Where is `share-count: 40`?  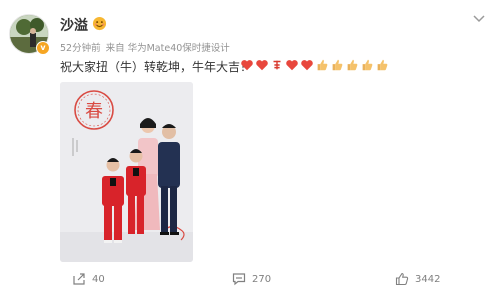
share-count: 40 is located at coordinates (98, 279).